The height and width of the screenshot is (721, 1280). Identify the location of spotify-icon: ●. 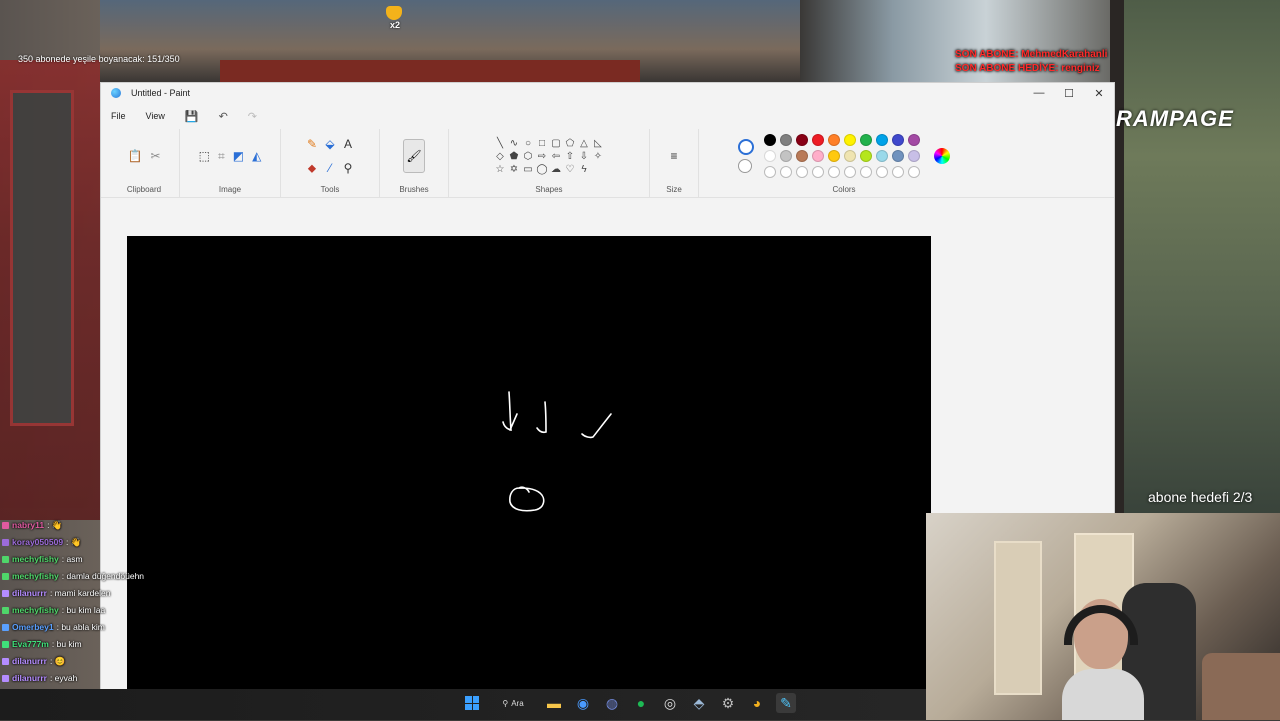
(641, 703).